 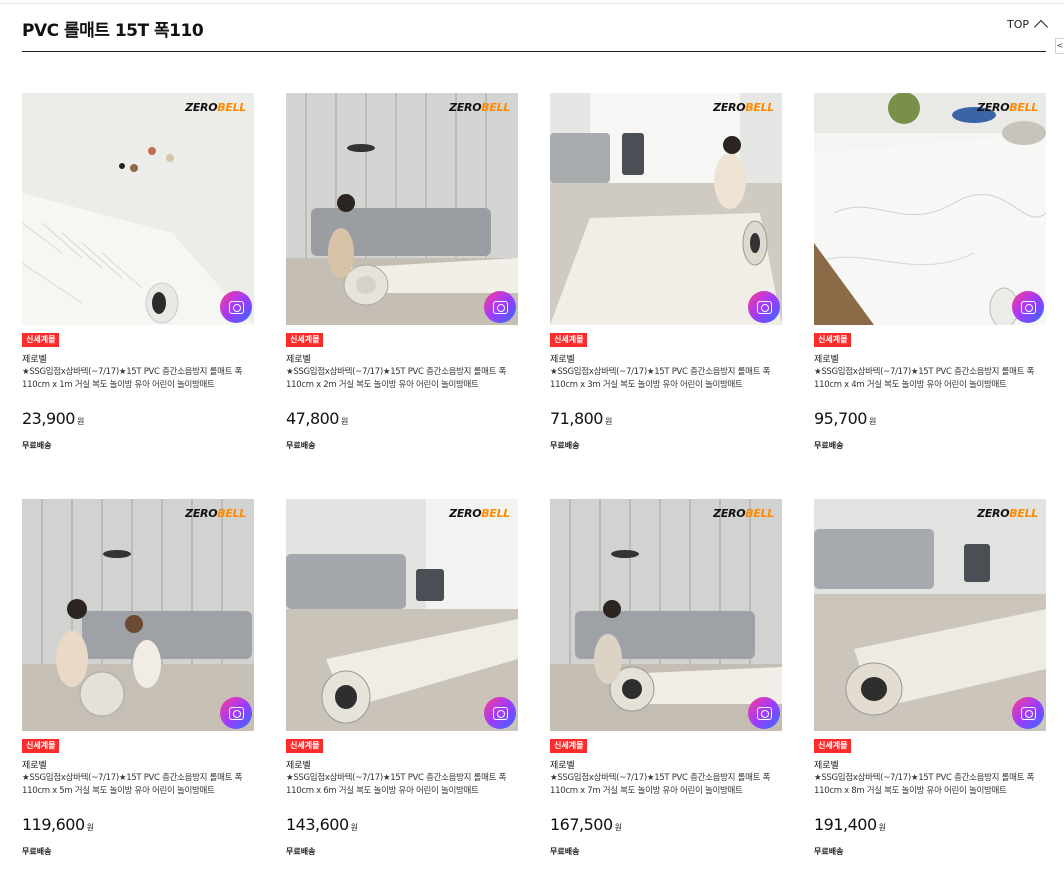 I want to click on product-price: 71,800 원, so click(x=581, y=418).